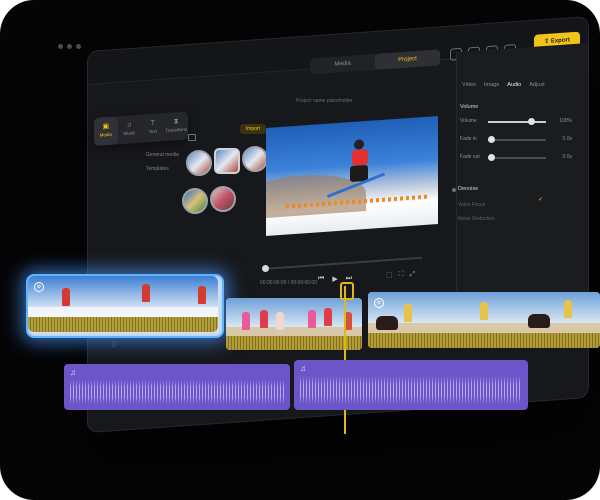 This screenshot has width=600, height=500. I want to click on fade-out-value: 0.0s, so click(567, 157).